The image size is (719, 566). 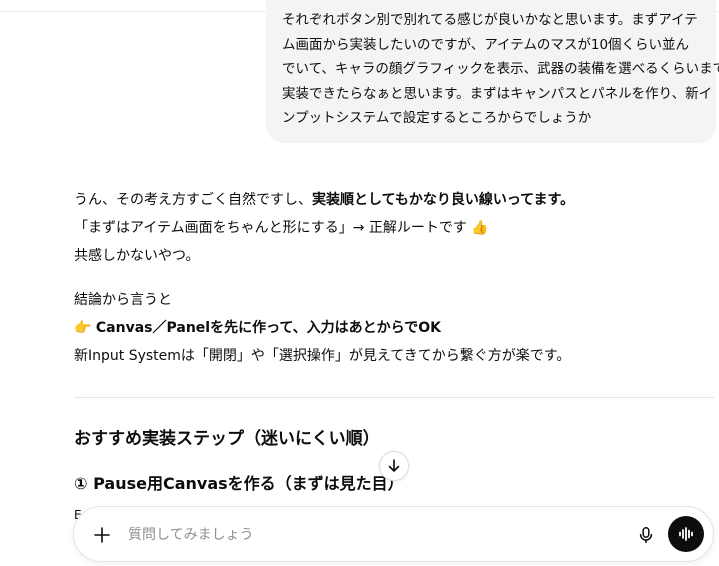 What do you see at coordinates (486, 44) in the screenshot?
I see `user-message-line: ム画面から実装したいのですが、アイテムのマスが10個くらい並ん` at bounding box center [486, 44].